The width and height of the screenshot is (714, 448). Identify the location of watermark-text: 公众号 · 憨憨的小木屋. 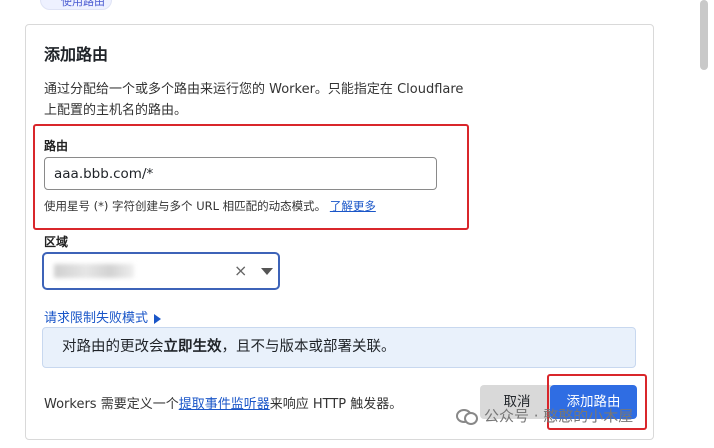
(559, 416).